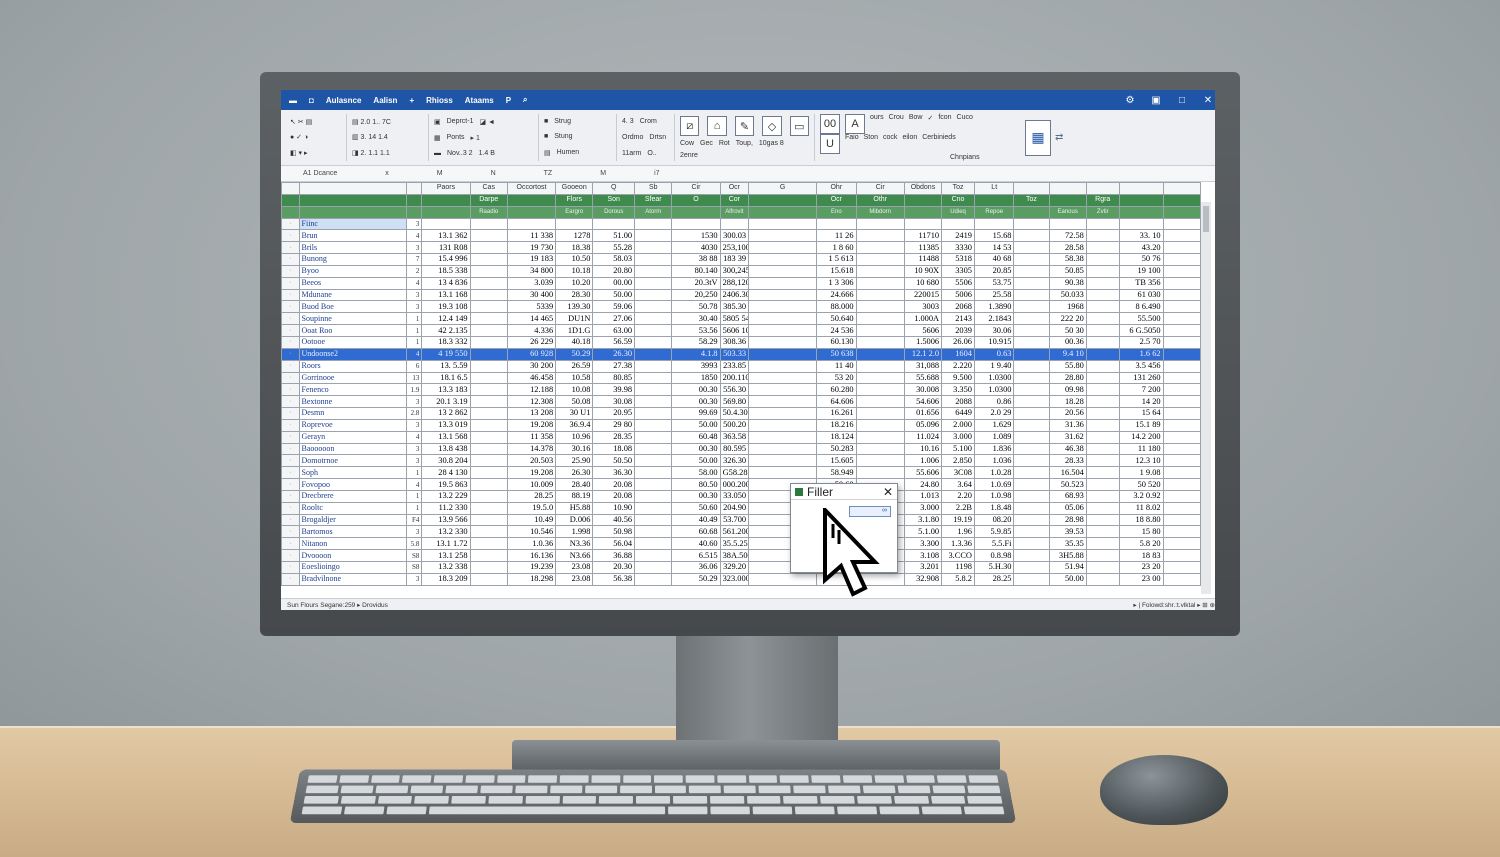  Describe the element at coordinates (958, 248) in the screenshot. I see `table-cell: 3330` at that location.